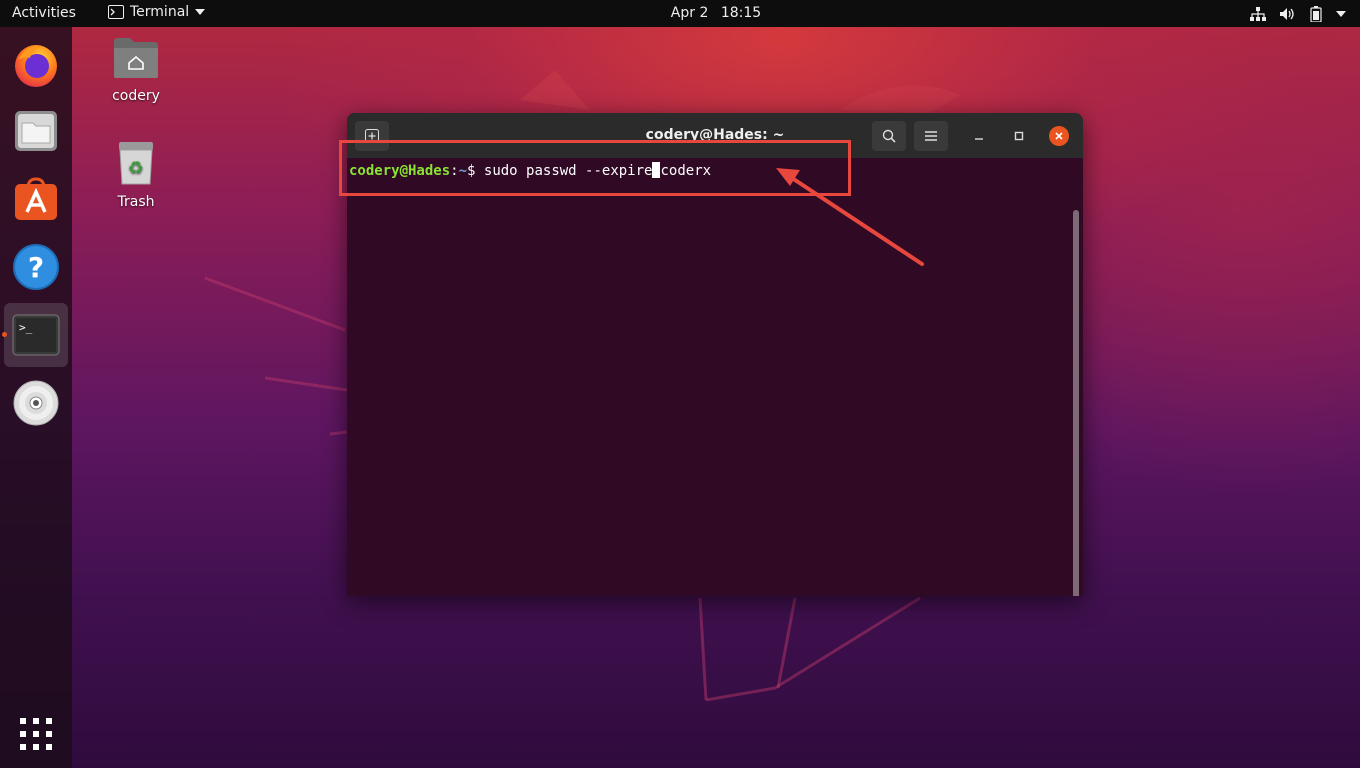 This screenshot has height=768, width=1360. I want to click on dock-item-software, so click(36, 199).